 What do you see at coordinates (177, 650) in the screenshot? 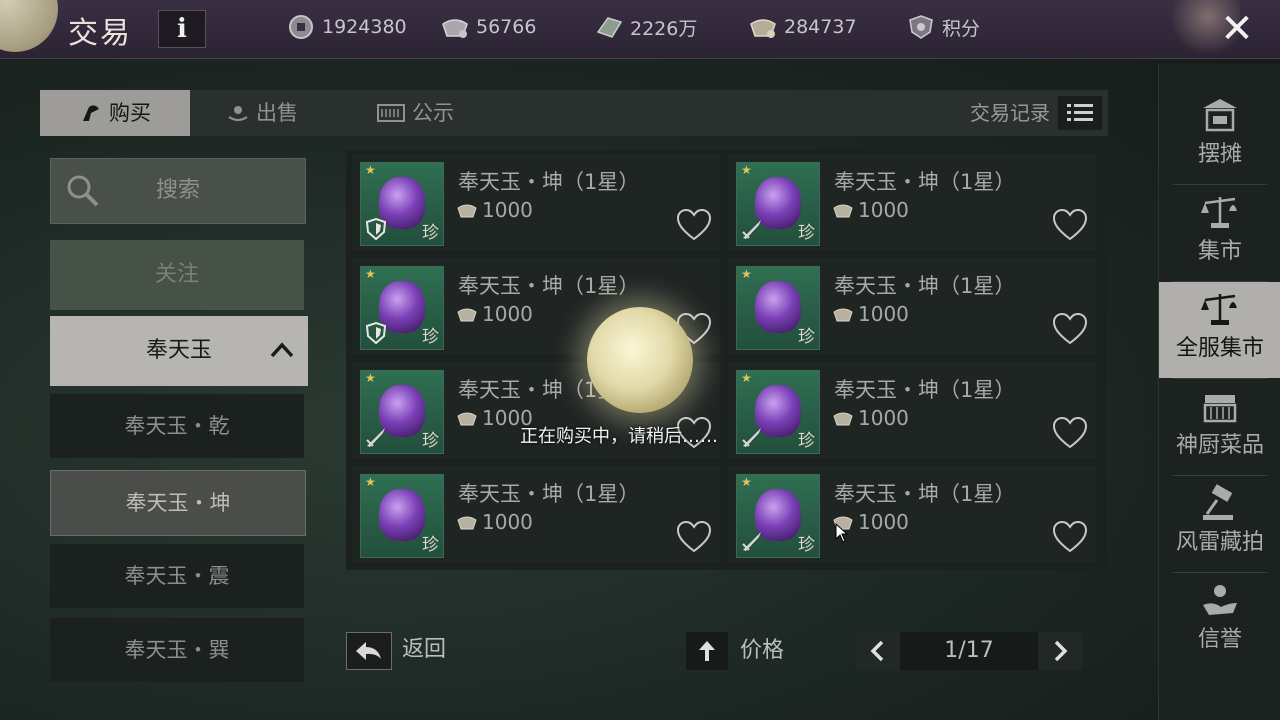
I see `sub-item-xun: 奉天玉・巽` at bounding box center [177, 650].